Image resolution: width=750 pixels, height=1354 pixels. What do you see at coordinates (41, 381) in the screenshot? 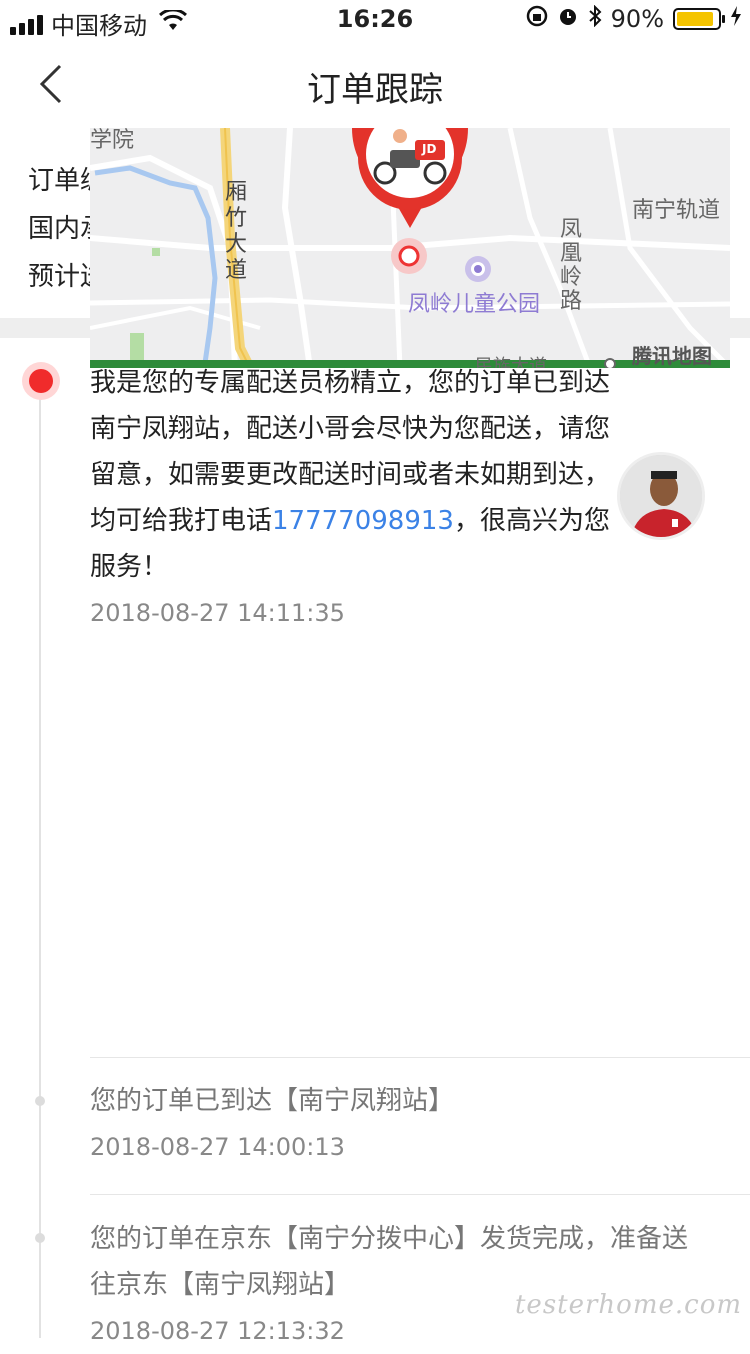
I see `timeline-current-dot` at bounding box center [41, 381].